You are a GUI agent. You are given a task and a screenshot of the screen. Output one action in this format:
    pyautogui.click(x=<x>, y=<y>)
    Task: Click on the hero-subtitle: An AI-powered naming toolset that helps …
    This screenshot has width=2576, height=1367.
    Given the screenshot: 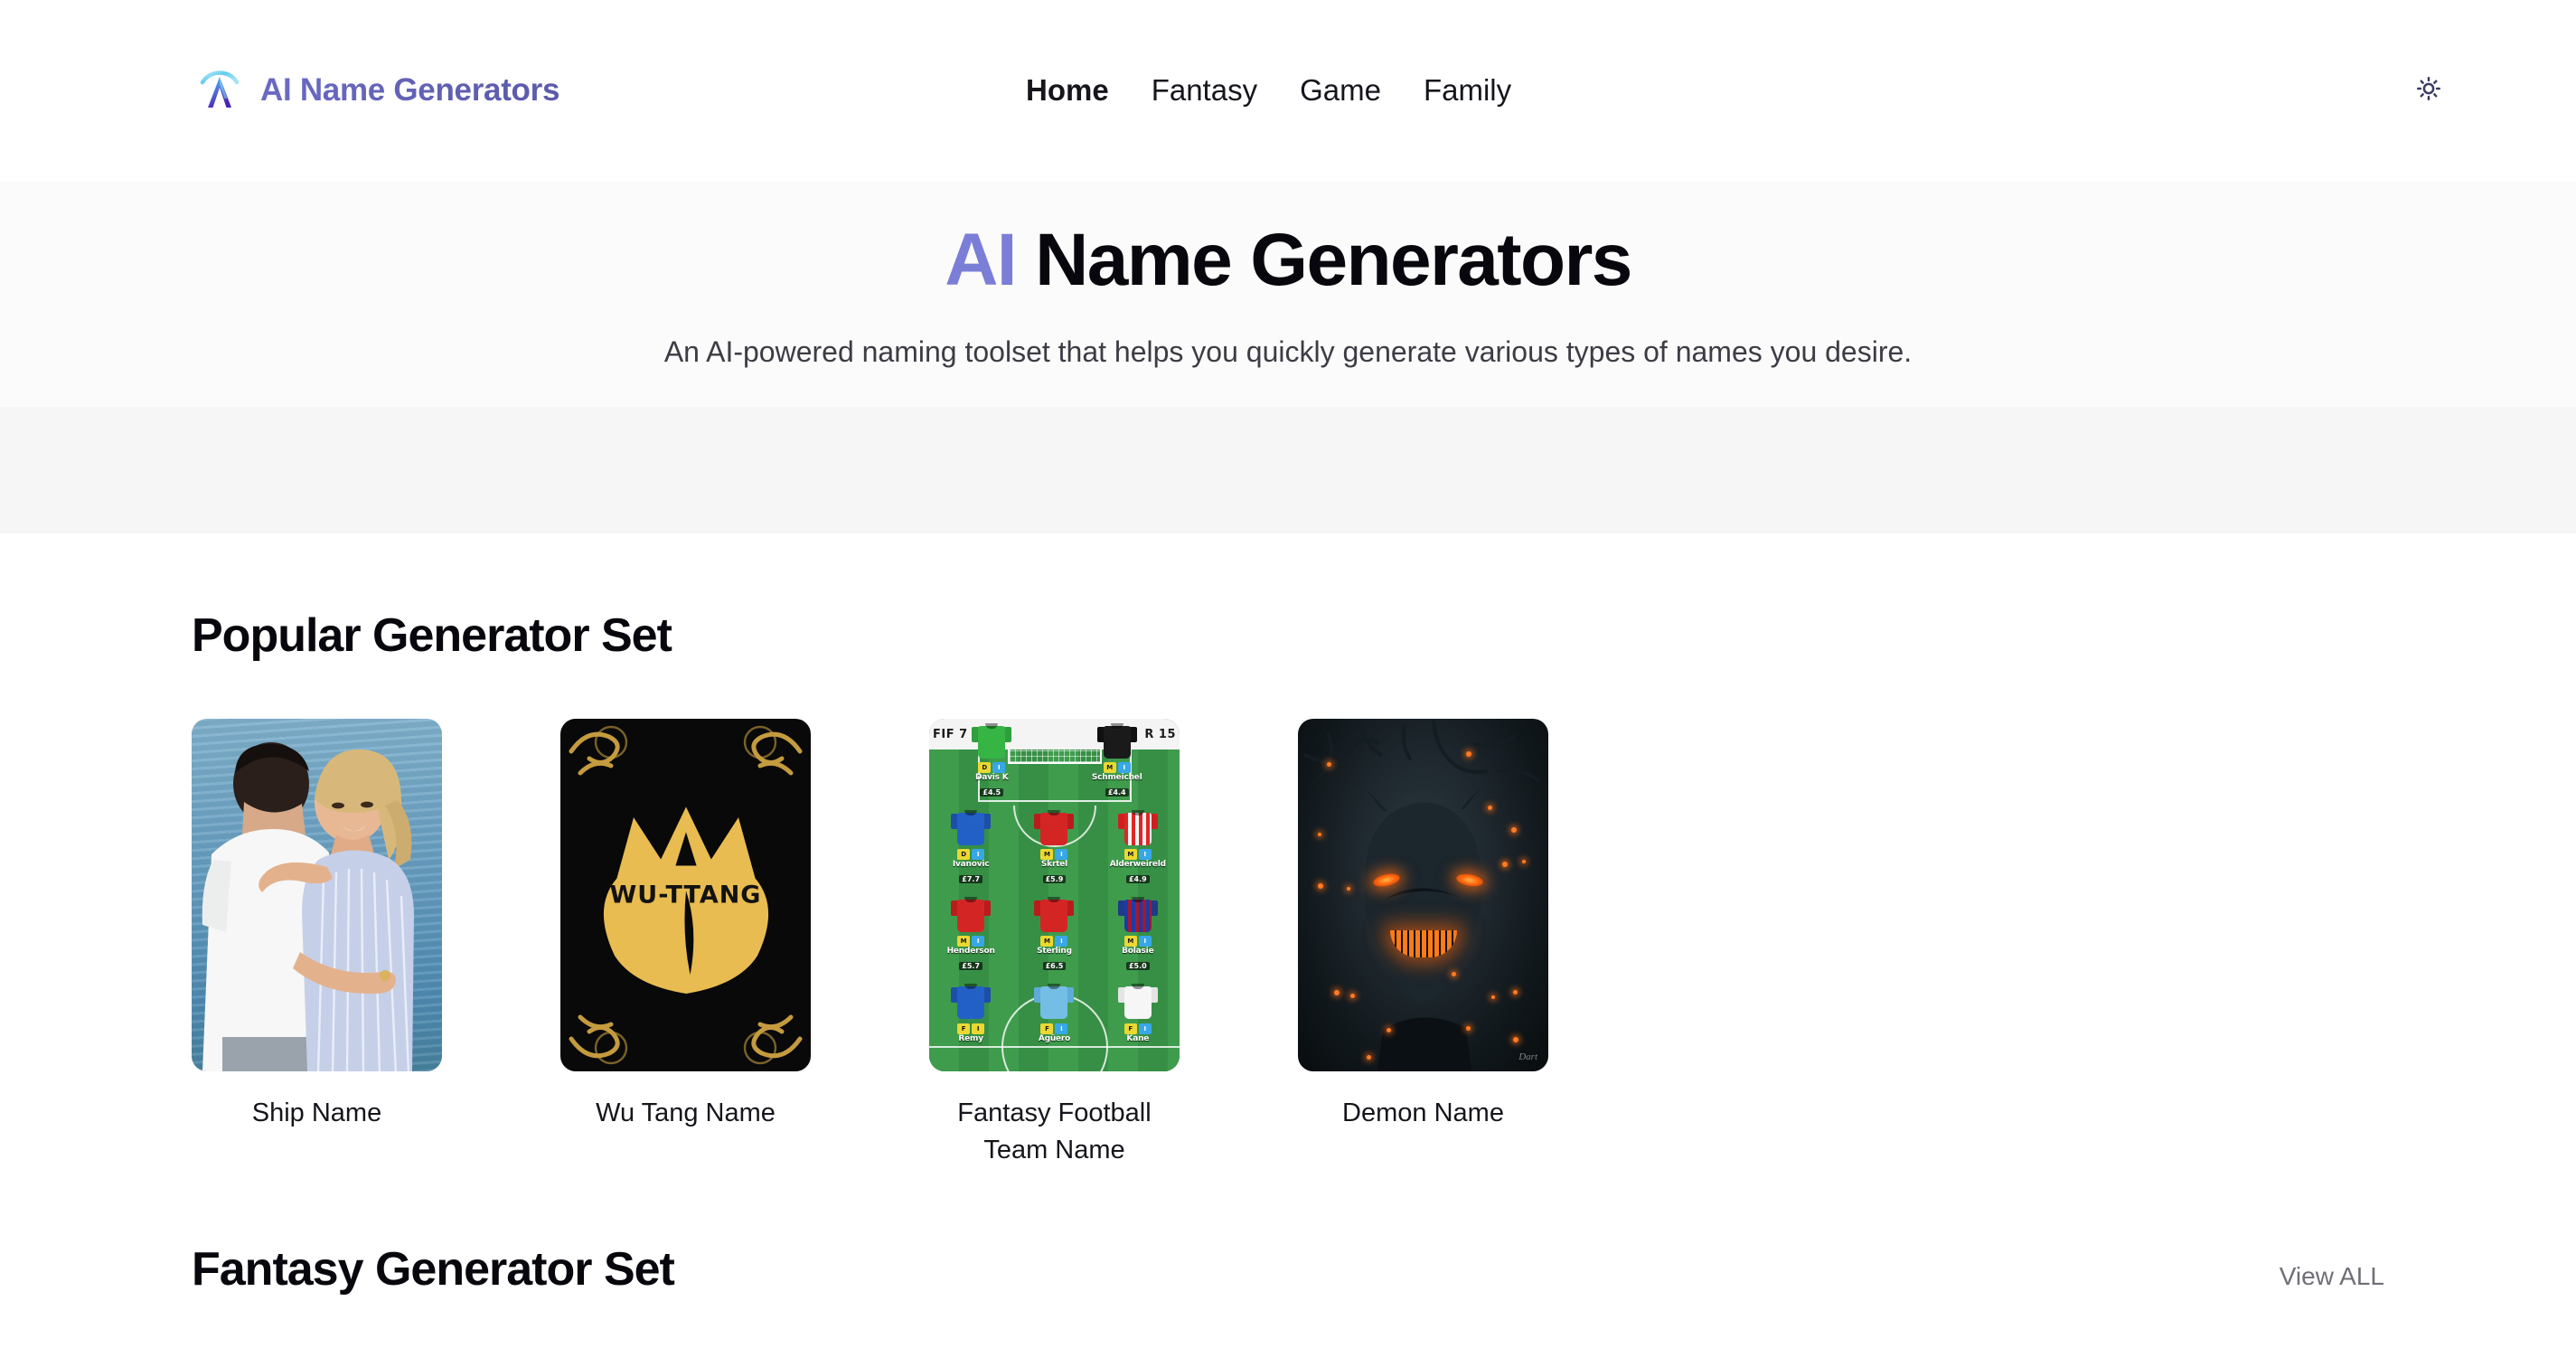 What is the action you would take?
    pyautogui.click(x=1288, y=351)
    